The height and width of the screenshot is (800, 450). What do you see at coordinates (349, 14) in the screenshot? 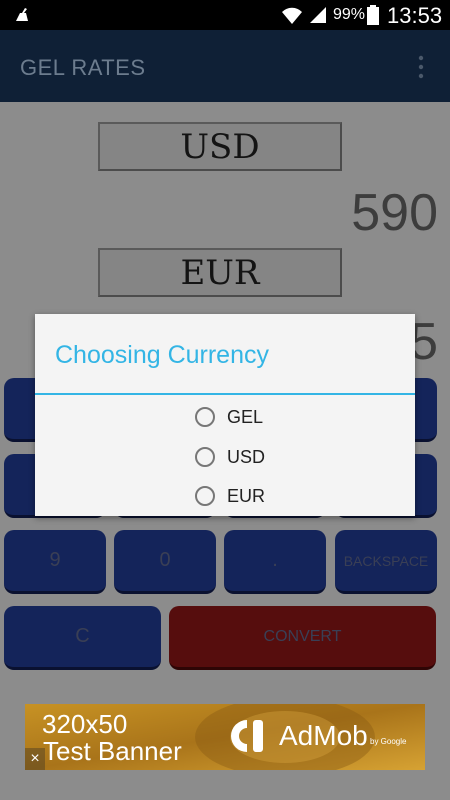
I see `battery-percent: 99%` at bounding box center [349, 14].